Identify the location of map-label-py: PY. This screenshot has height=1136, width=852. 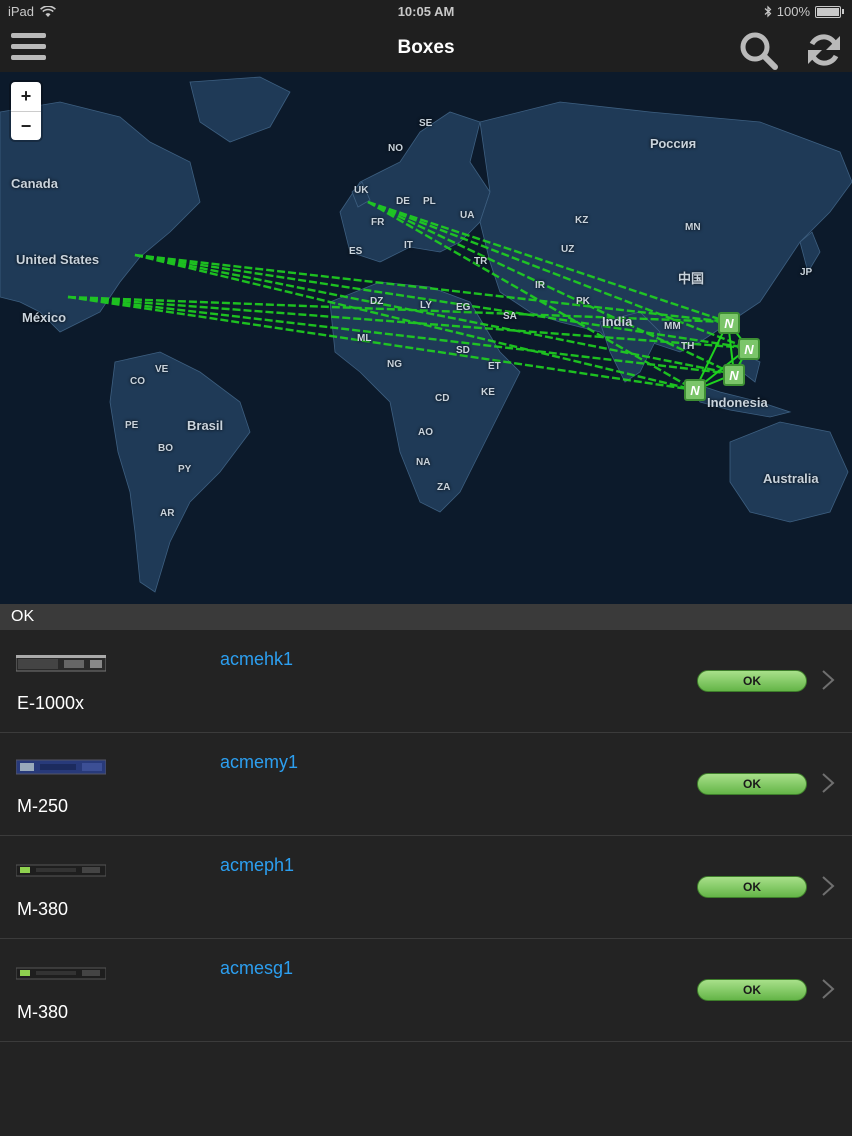
(185, 469).